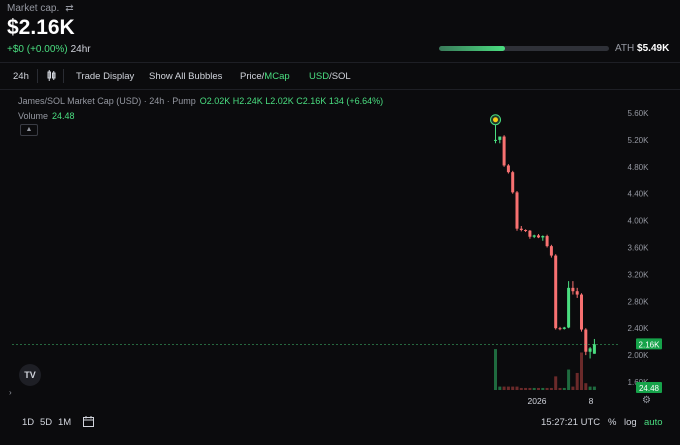  What do you see at coordinates (472, 48) in the screenshot?
I see `ath-progress-fill` at bounding box center [472, 48].